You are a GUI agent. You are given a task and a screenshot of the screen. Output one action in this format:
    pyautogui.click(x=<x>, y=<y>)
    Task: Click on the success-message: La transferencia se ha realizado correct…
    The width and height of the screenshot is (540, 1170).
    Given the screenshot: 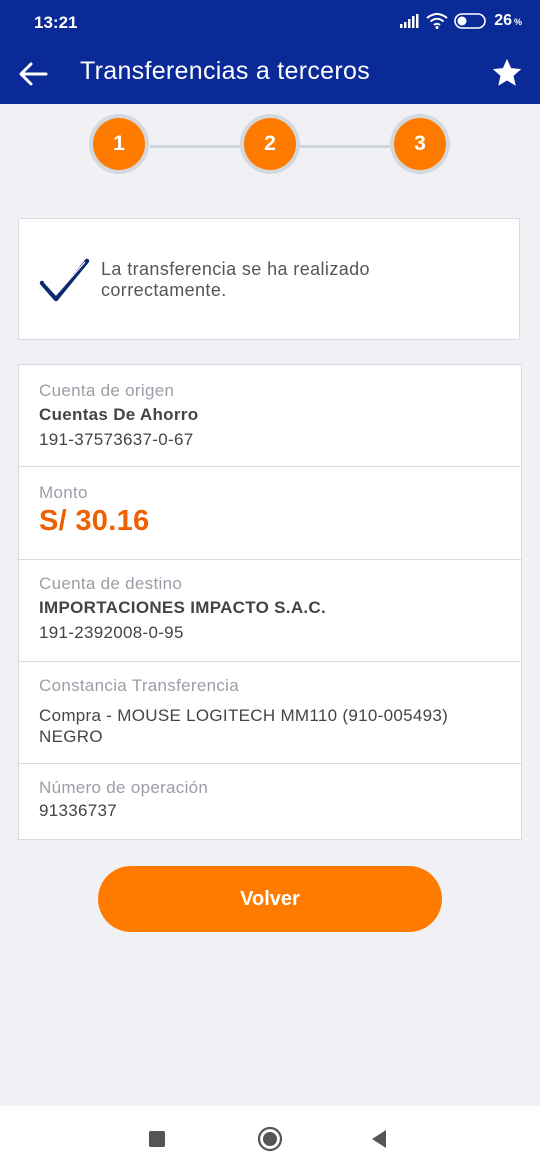 What is the action you would take?
    pyautogui.click(x=235, y=279)
    